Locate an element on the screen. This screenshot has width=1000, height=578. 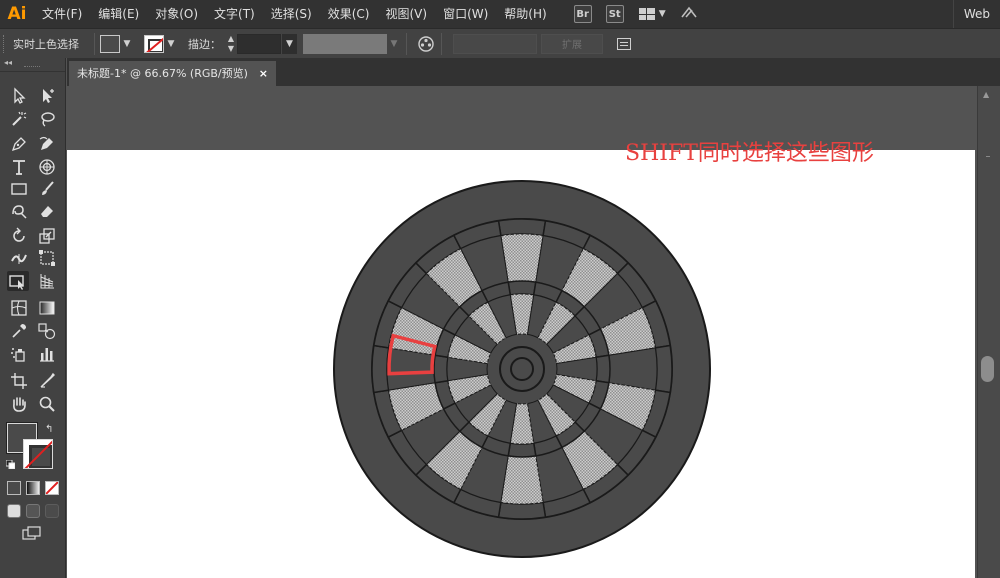
selection-tool-icon is located at coordinates (19, 96).